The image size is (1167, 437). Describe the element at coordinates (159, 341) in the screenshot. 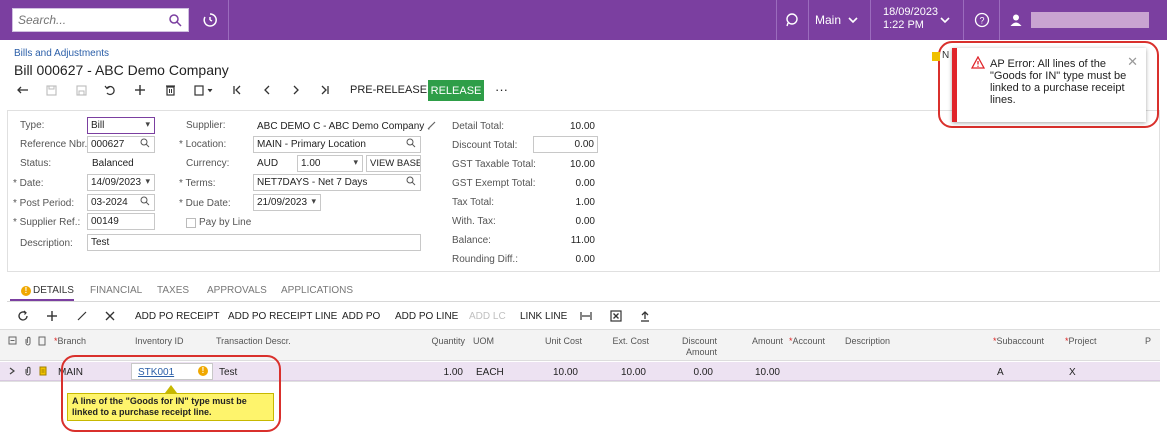

I see `column-inventory-id: Inventory ID` at that location.